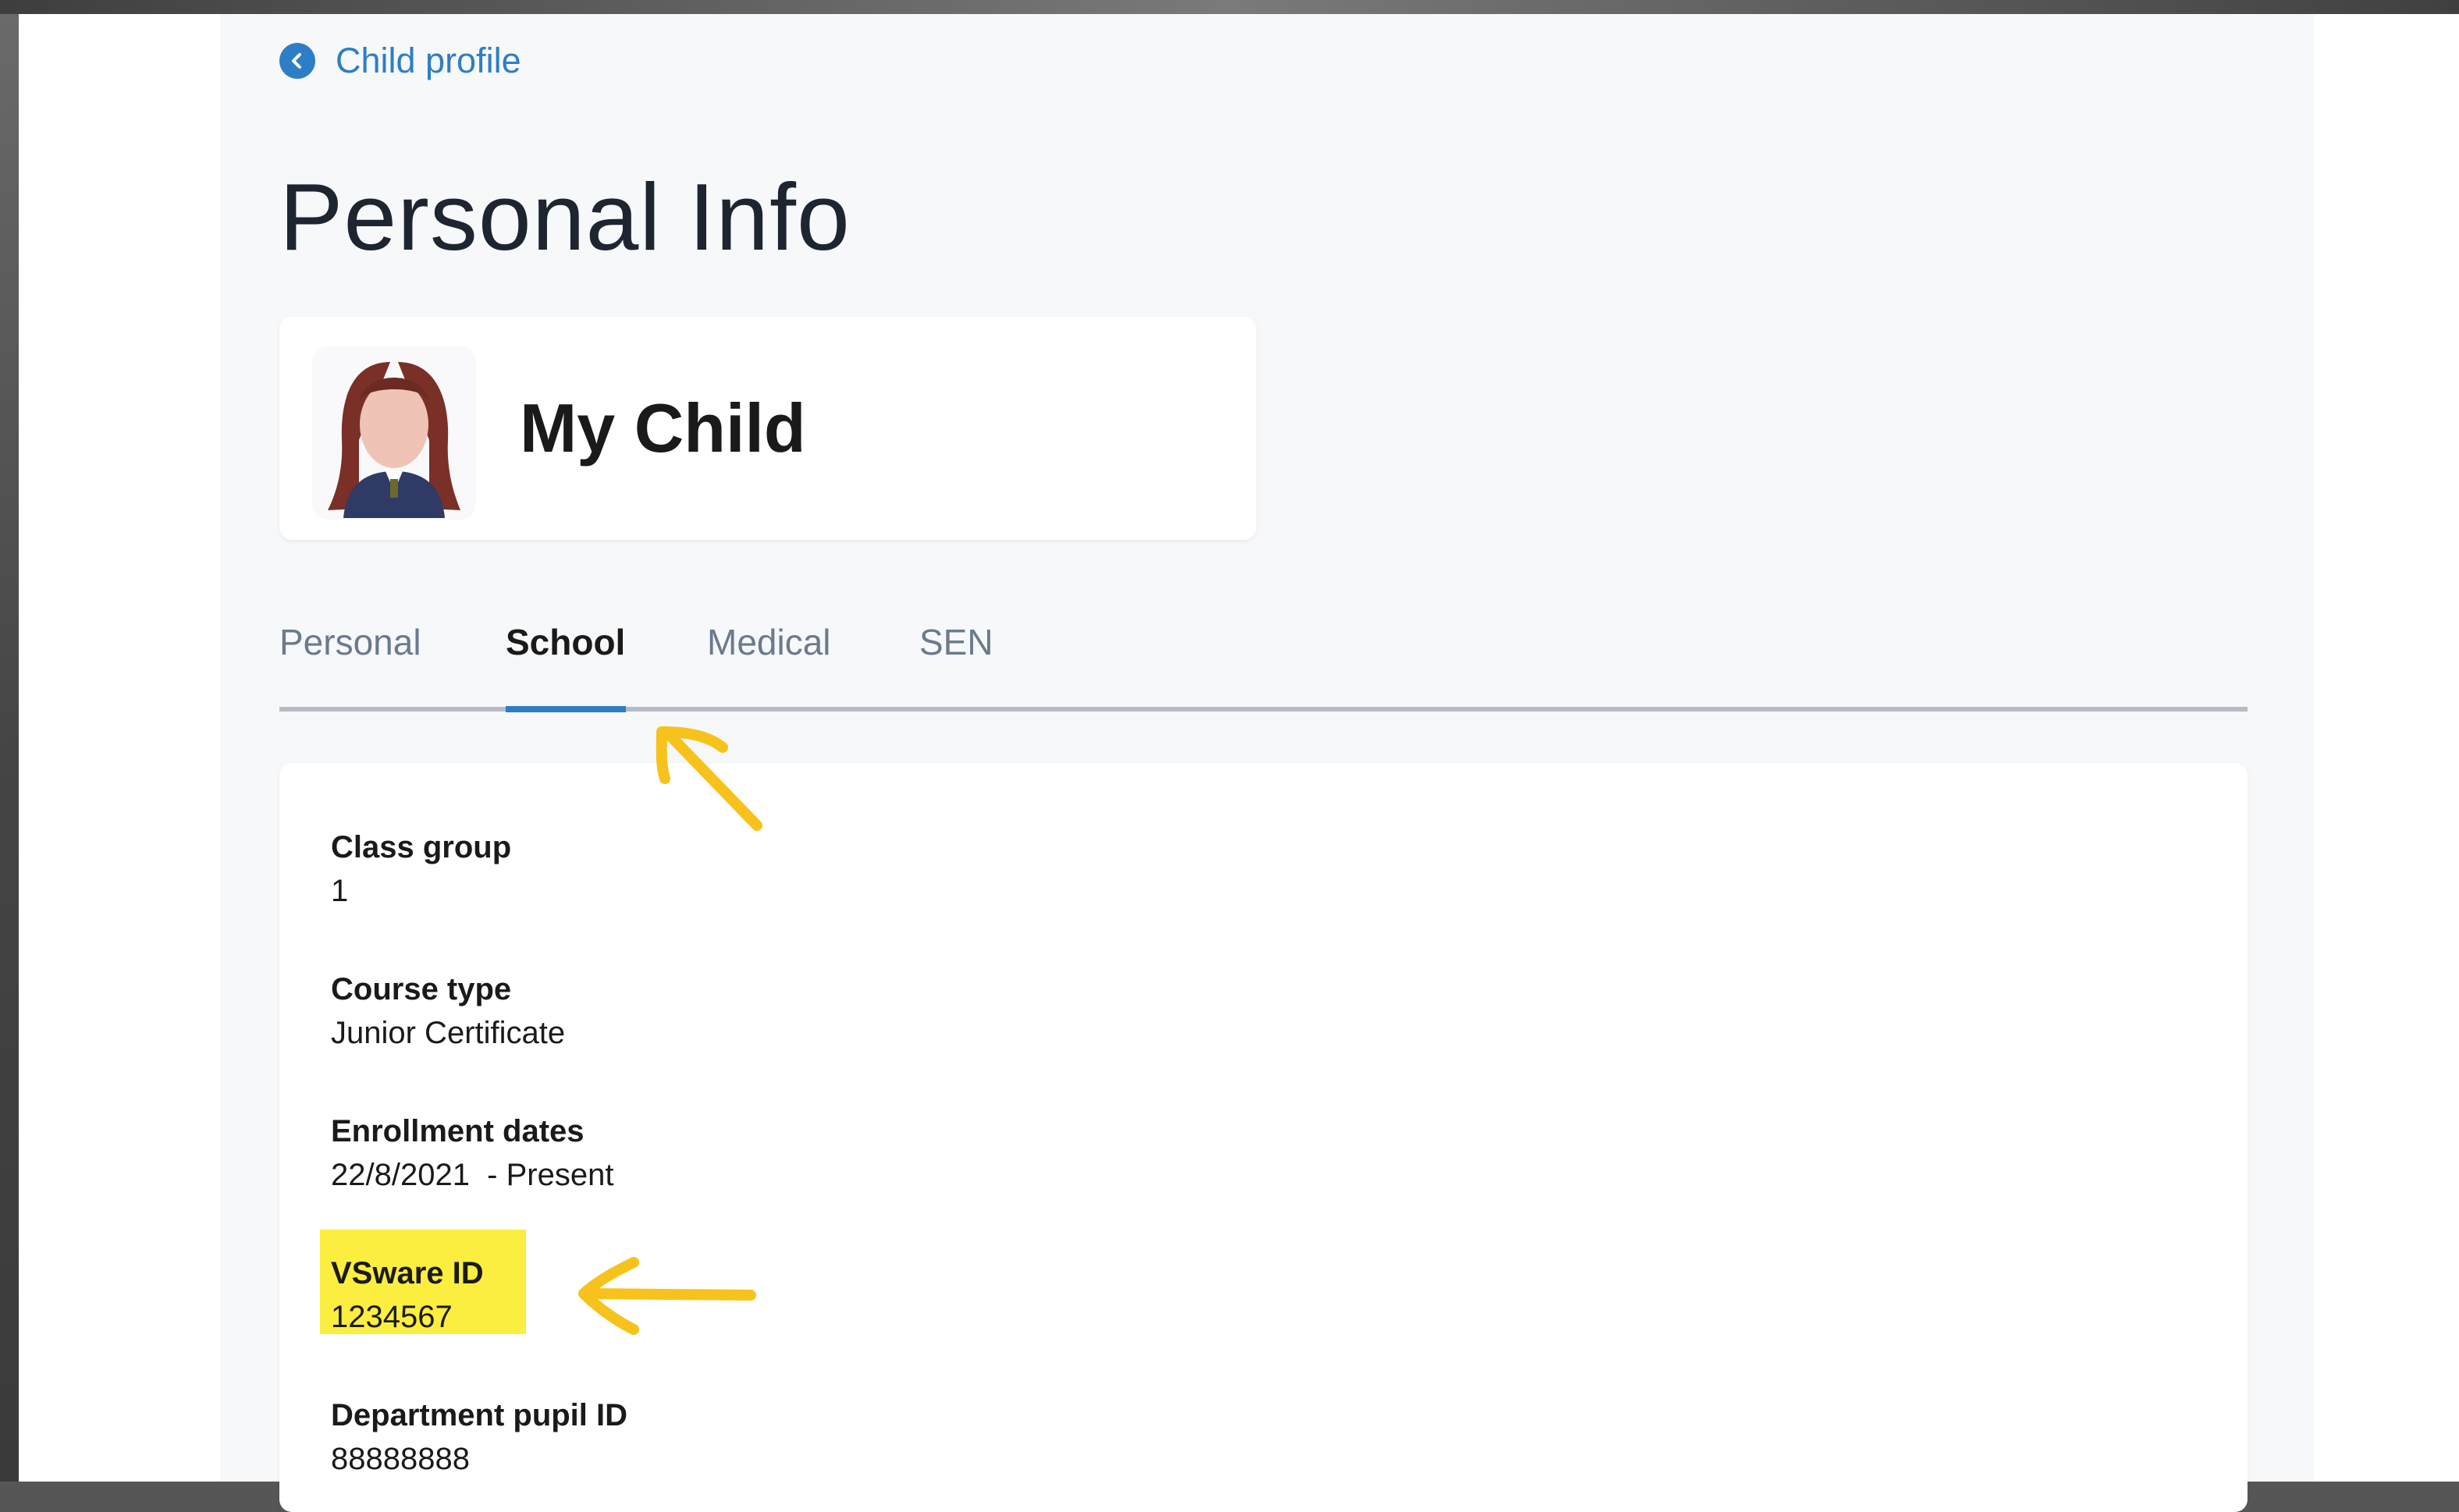 This screenshot has height=1512, width=2459. What do you see at coordinates (1229, 7) in the screenshot?
I see `monitor-bezel-top` at bounding box center [1229, 7].